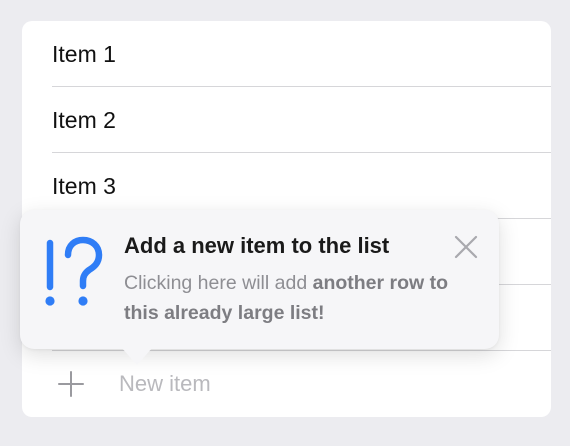 This screenshot has width=570, height=446. What do you see at coordinates (165, 383) in the screenshot?
I see `add-item-label: New item` at bounding box center [165, 383].